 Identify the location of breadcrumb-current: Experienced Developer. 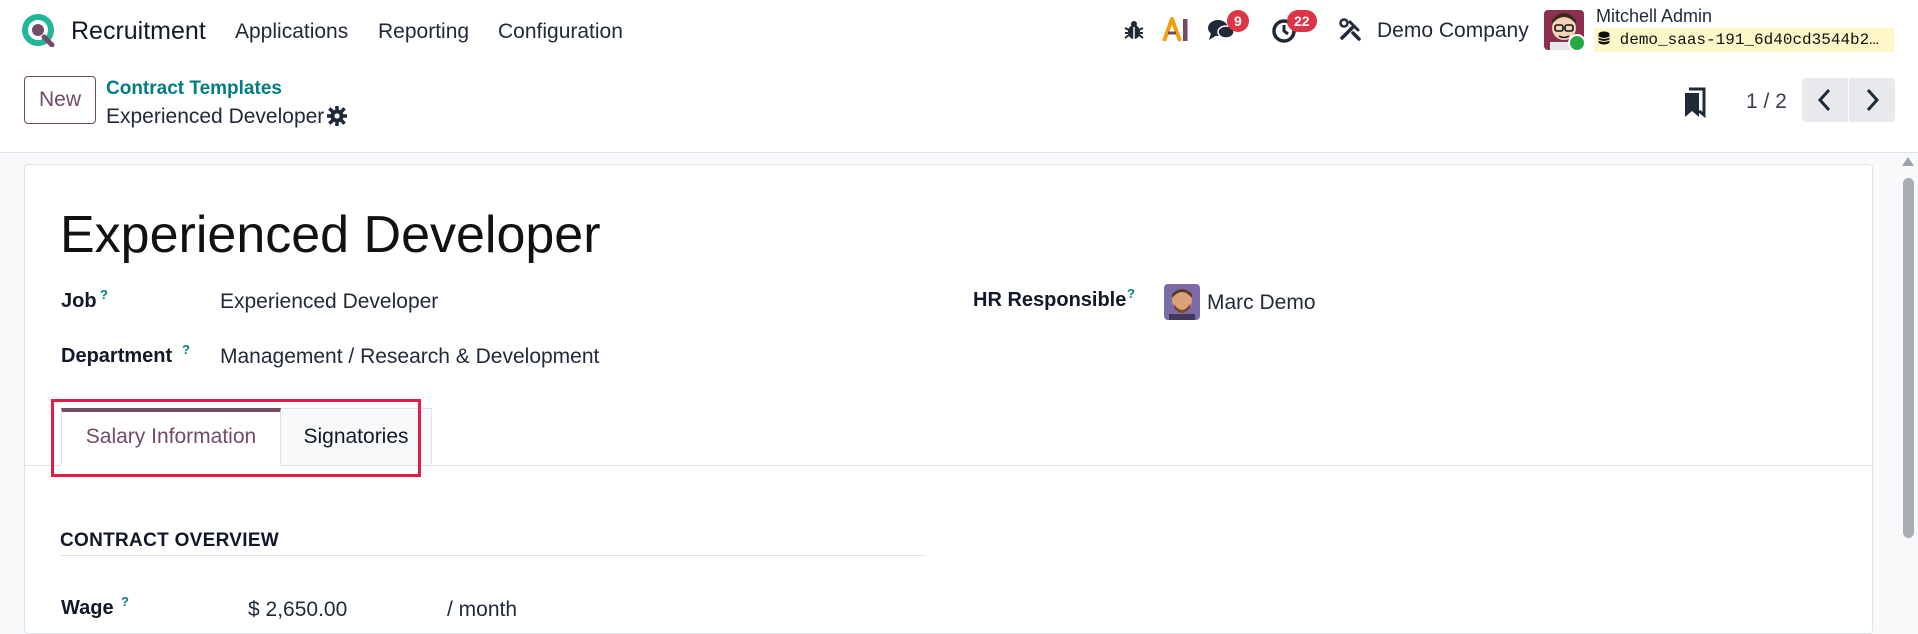
(215, 116).